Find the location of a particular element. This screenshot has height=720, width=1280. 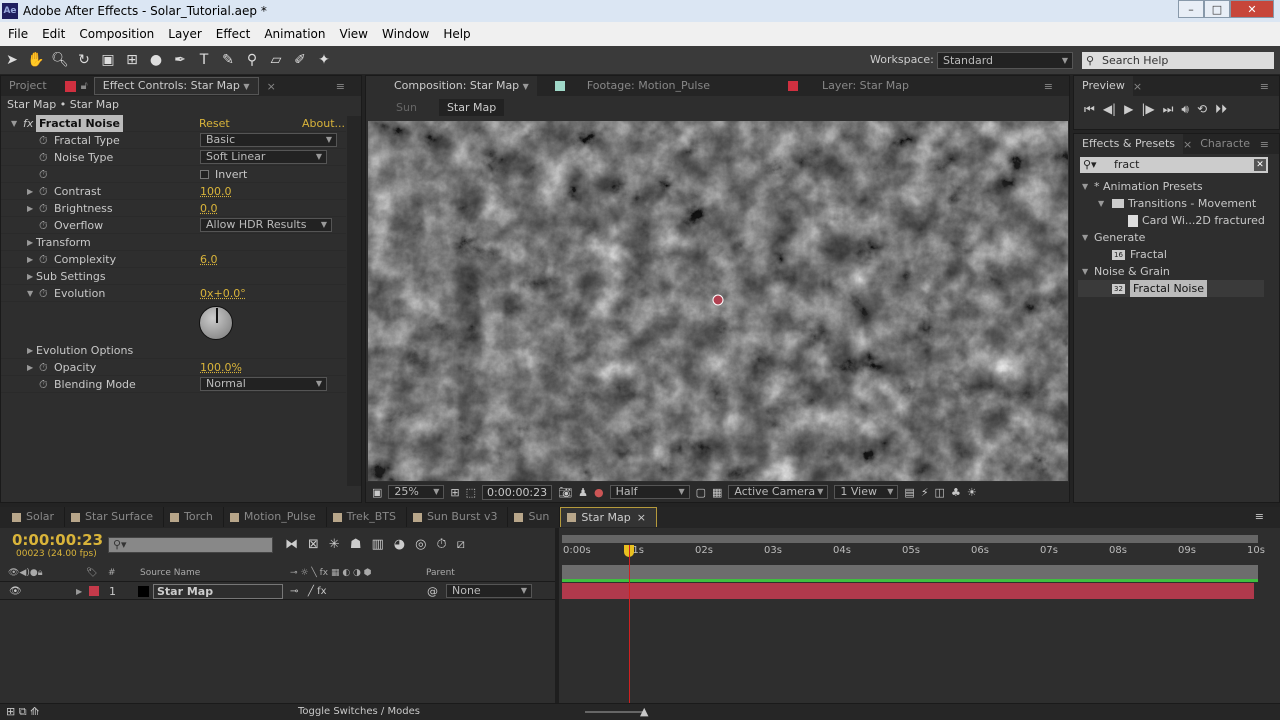

invert-checkbox is located at coordinates (204, 174).